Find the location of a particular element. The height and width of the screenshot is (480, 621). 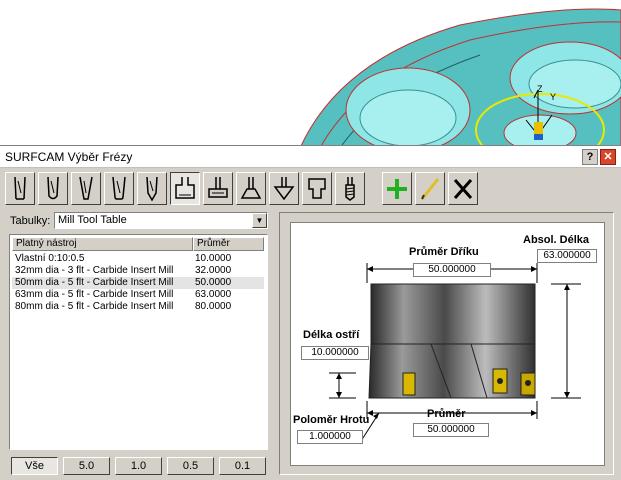

tables-label: Tabulky: is located at coordinates (30, 221).